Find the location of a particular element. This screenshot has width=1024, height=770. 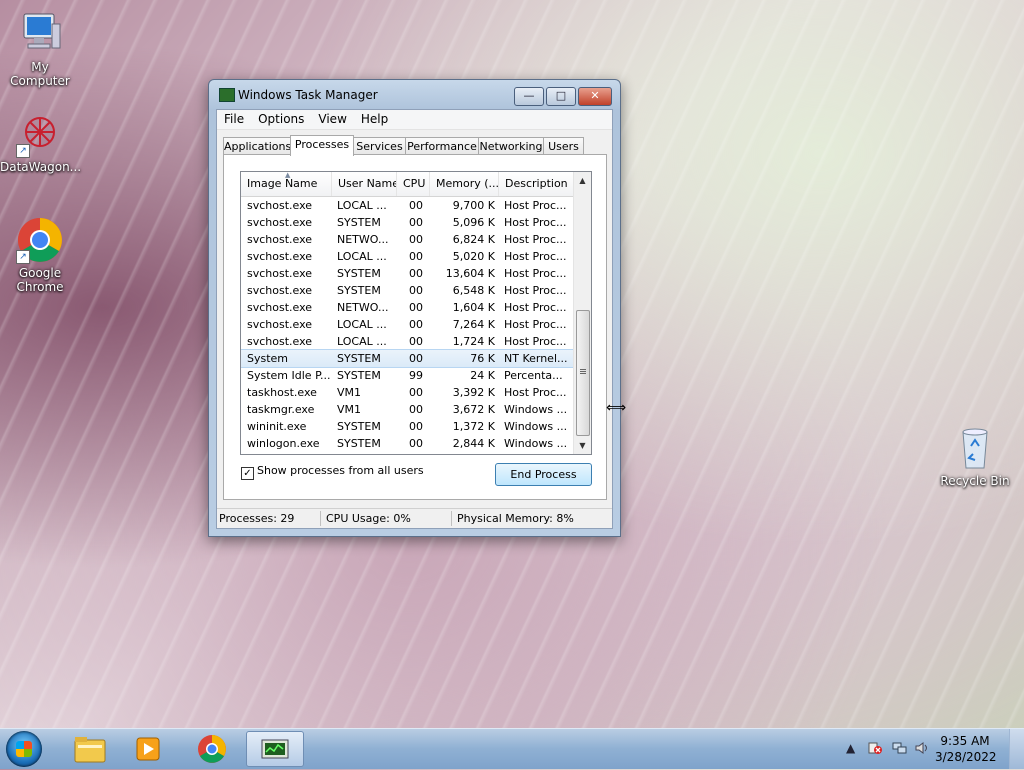

minimize-button: — is located at coordinates (529, 96).